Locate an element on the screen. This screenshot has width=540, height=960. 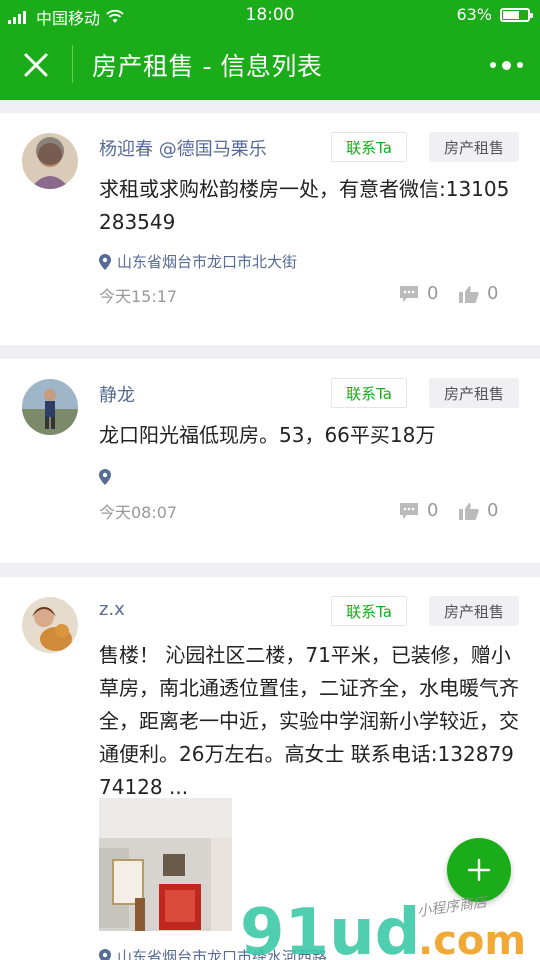
page-title: 房产租售 - 信息列表 is located at coordinates (207, 66).